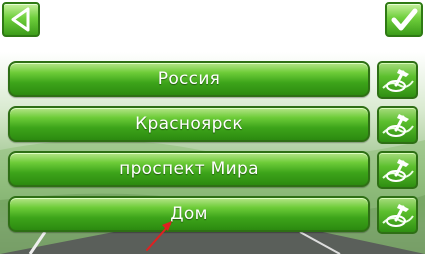 Image resolution: width=425 pixels, height=254 pixels. I want to click on red-arrow-icon, so click(159, 236).